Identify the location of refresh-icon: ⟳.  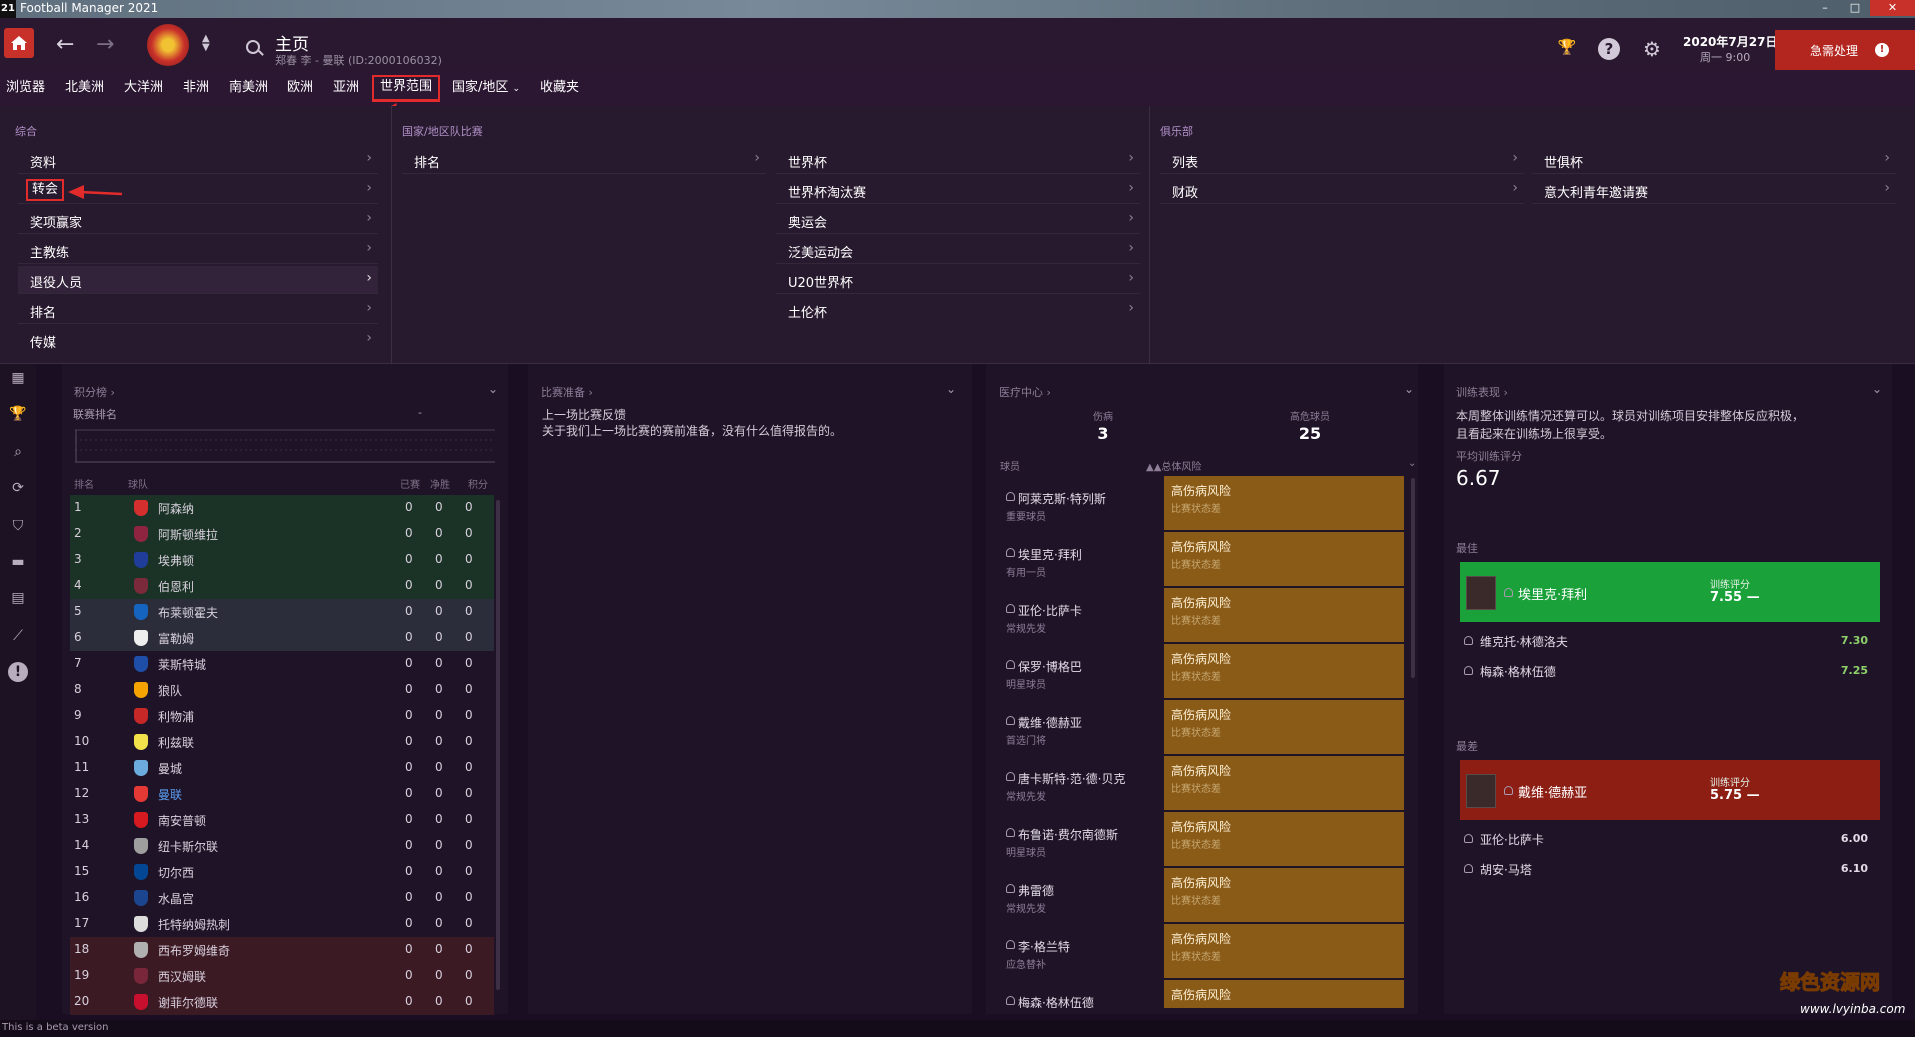
(18, 488).